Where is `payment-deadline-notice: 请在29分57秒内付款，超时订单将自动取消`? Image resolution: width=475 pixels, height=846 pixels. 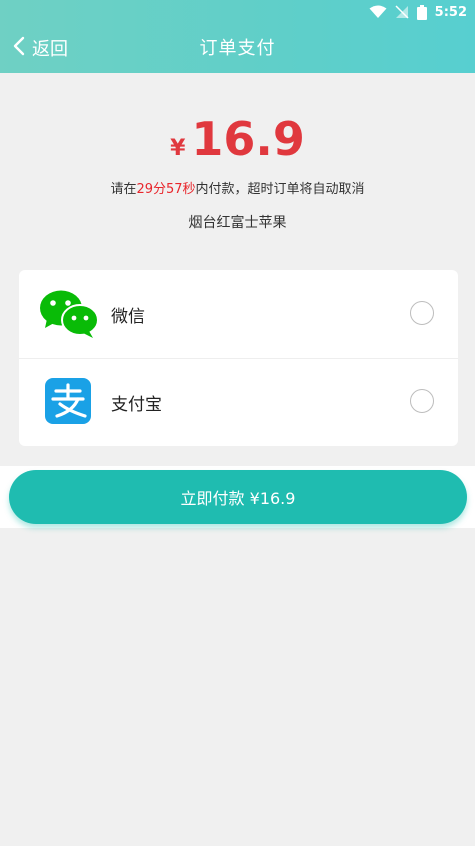
payment-deadline-notice: 请在29分57秒内付款，超时订单将自动取消 is located at coordinates (237, 187).